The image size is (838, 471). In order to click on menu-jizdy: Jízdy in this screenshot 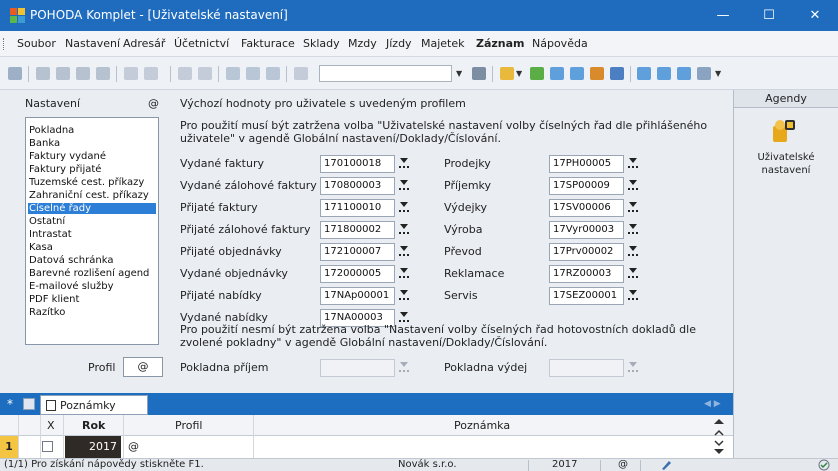, I will do `click(399, 44)`.